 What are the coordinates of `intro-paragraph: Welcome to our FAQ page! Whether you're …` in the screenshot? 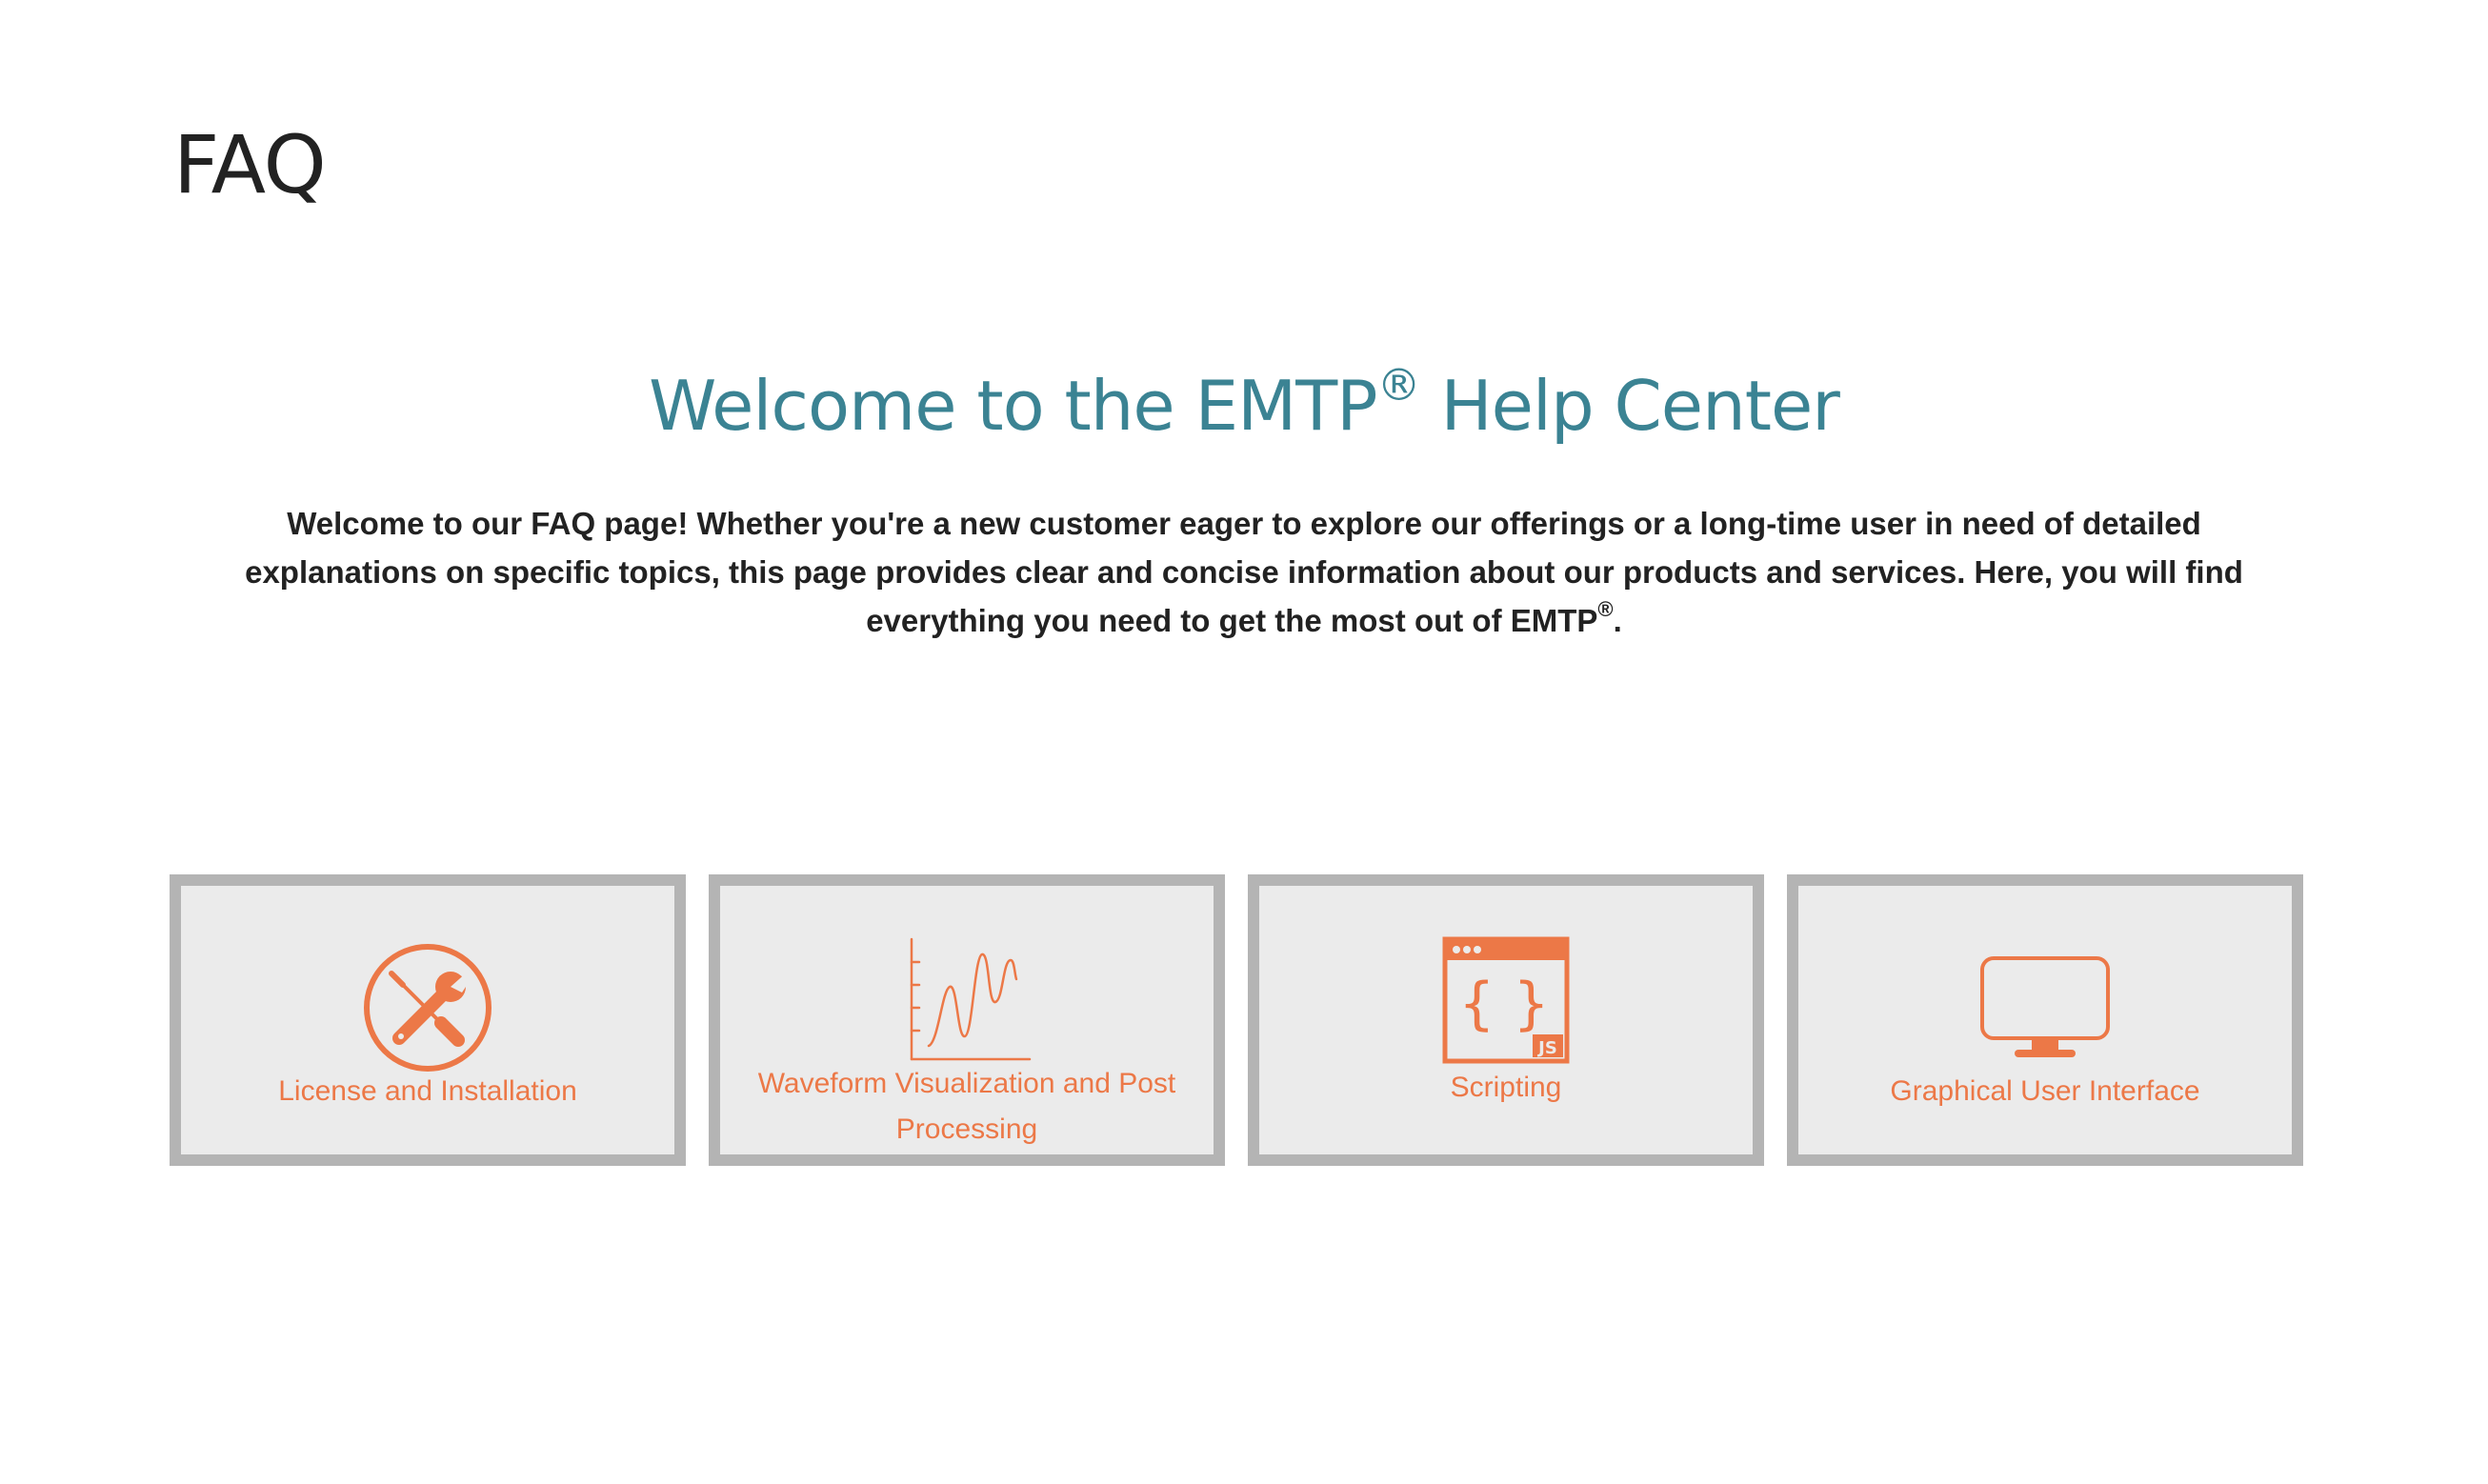 It's located at (1244, 572).